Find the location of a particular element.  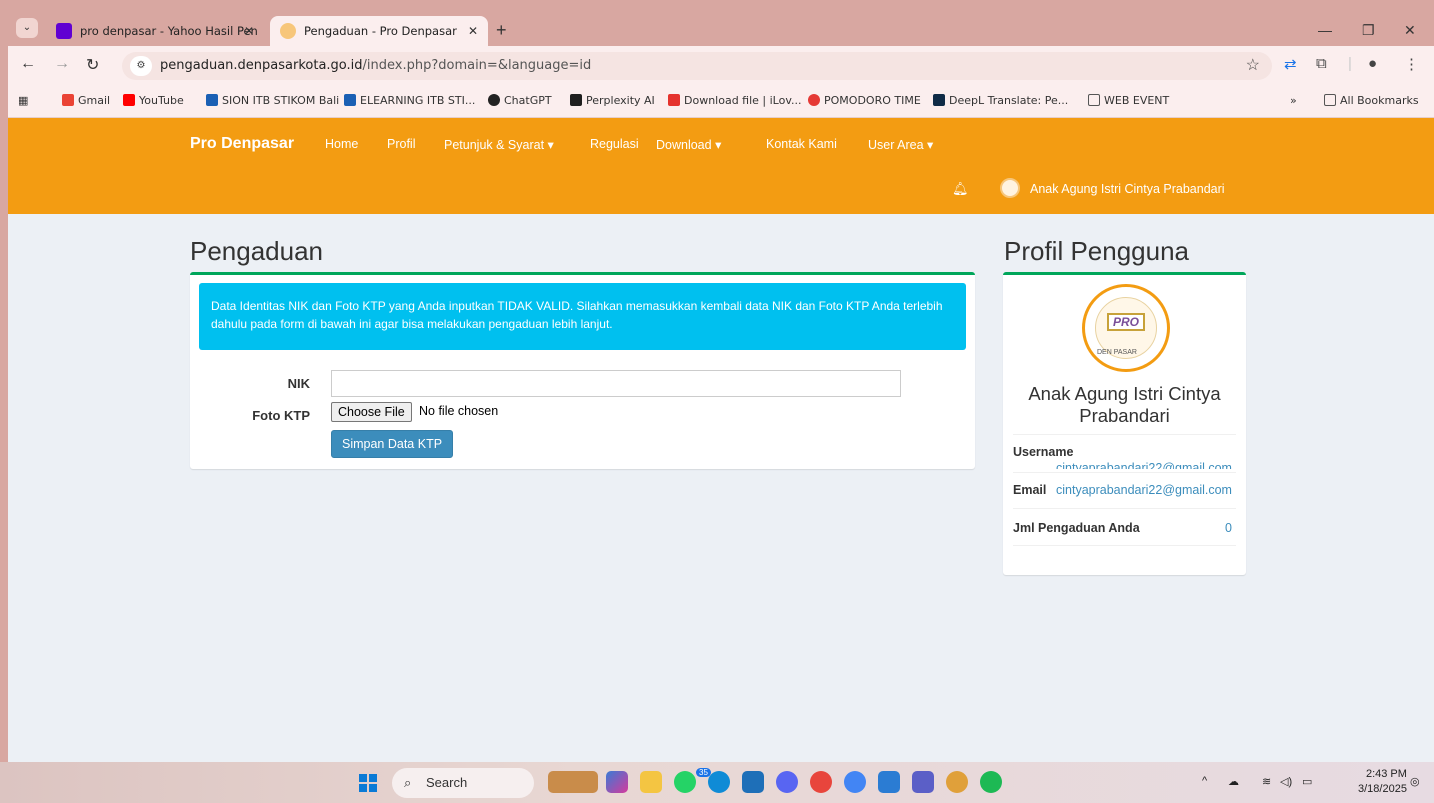

all-bookmarks: All Bookmarks is located at coordinates (1371, 100).